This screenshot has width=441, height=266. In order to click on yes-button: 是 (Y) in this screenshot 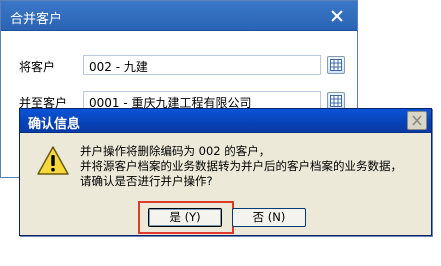, I will do `click(185, 217)`.